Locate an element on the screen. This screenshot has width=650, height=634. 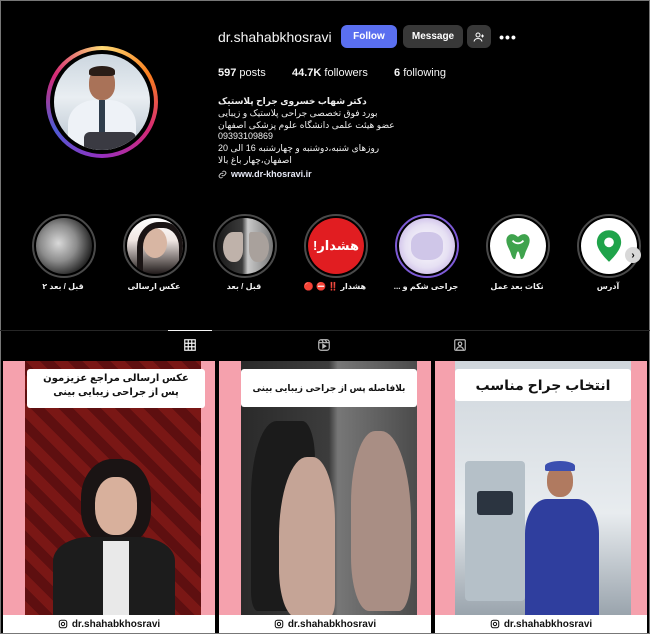
followers-stat: 44.7K followers is located at coordinates (330, 73).